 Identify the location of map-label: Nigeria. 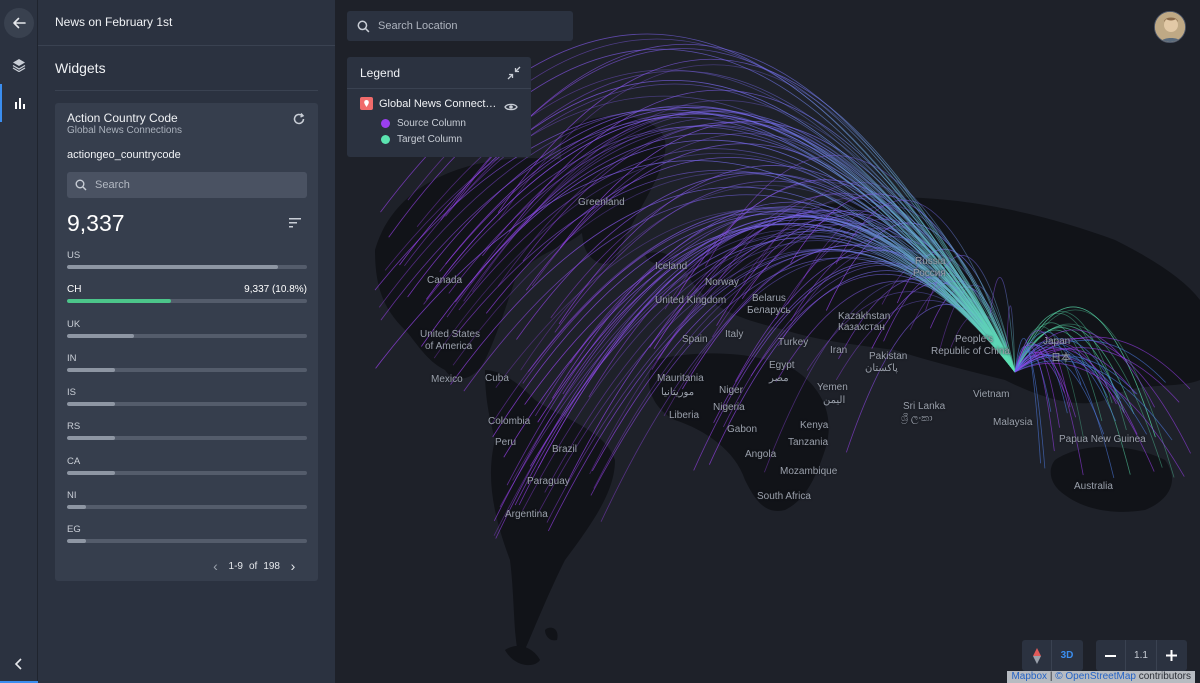
(729, 407).